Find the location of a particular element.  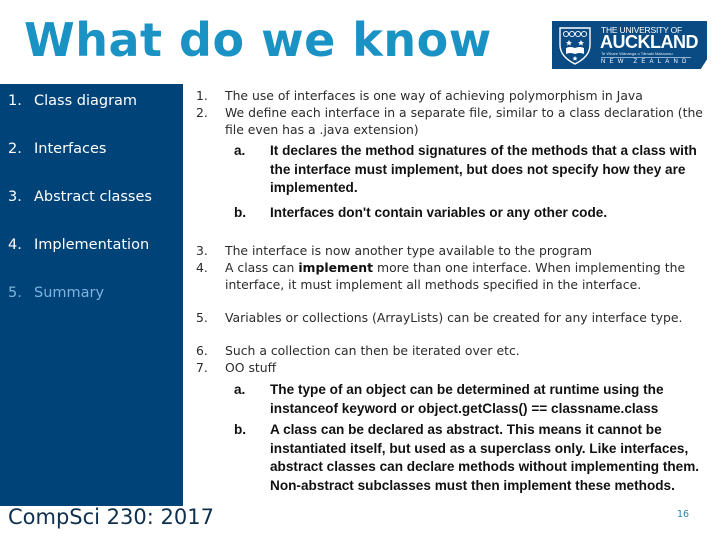

list-number: 1. is located at coordinates (202, 95).